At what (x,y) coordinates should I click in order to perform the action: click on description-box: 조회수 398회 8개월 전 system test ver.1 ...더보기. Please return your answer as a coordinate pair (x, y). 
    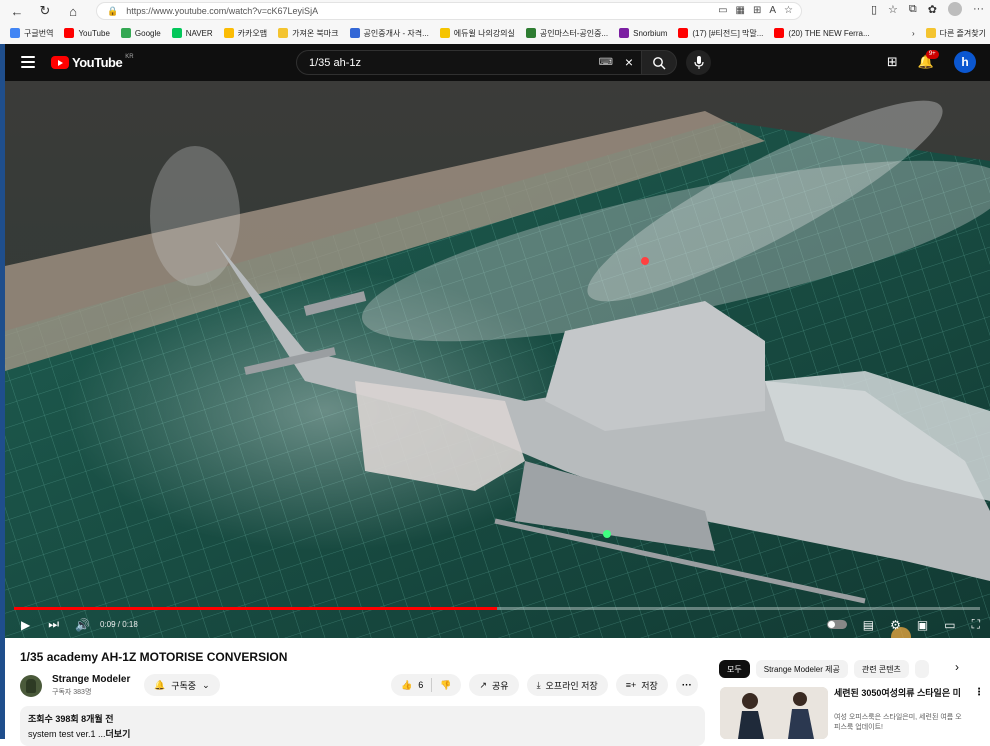
    Looking at the image, I should click on (362, 726).